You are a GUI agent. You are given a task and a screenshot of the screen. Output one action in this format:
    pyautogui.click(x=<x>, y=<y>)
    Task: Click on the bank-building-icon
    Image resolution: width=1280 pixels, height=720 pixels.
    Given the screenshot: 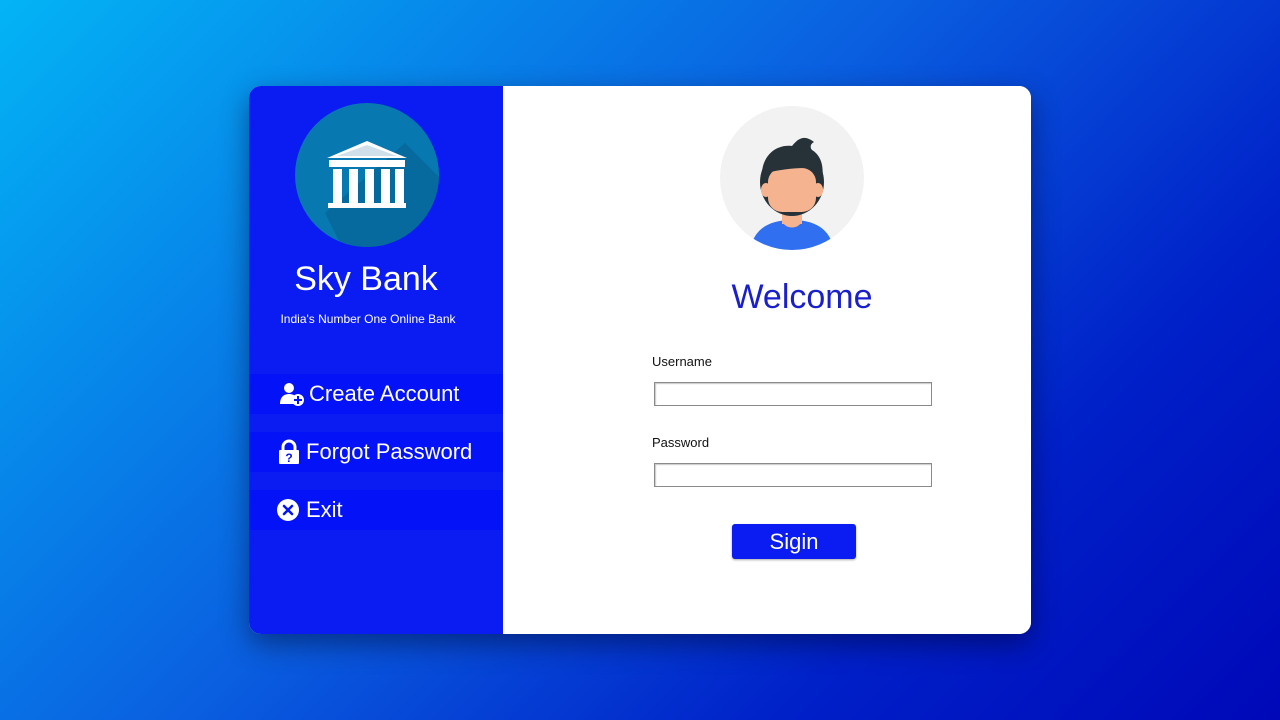 What is the action you would take?
    pyautogui.click(x=382, y=194)
    